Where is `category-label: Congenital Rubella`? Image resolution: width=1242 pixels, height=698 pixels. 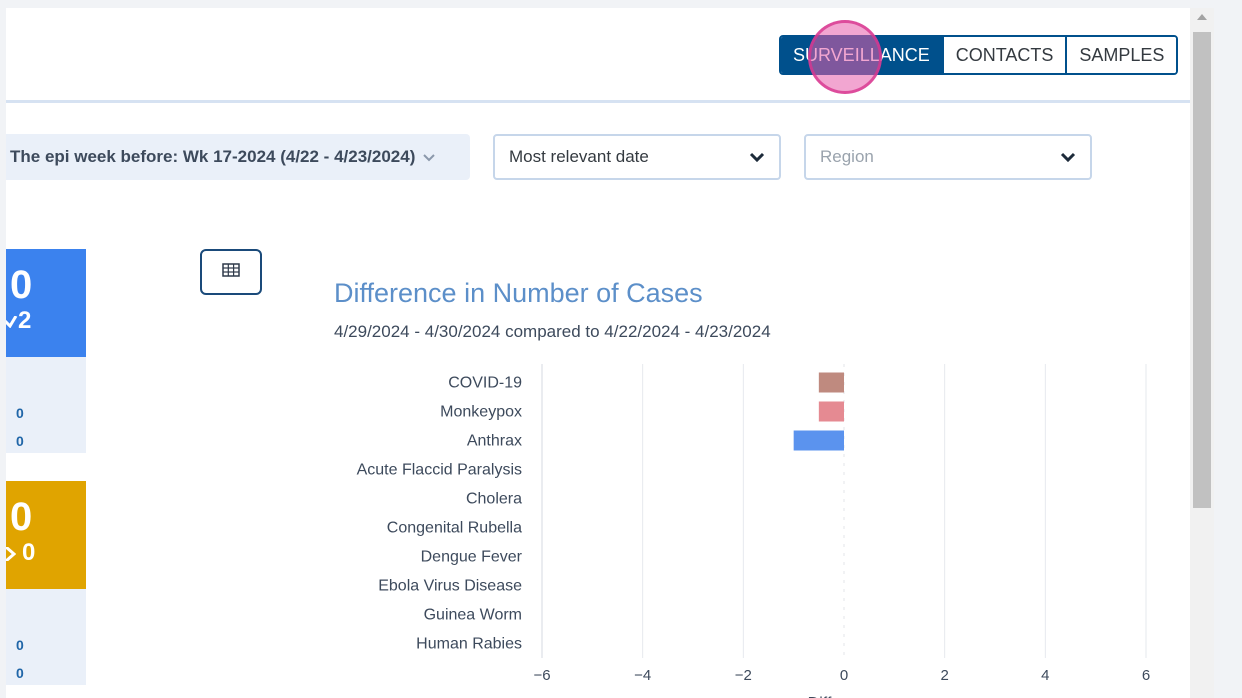 category-label: Congenital Rubella is located at coordinates (454, 528).